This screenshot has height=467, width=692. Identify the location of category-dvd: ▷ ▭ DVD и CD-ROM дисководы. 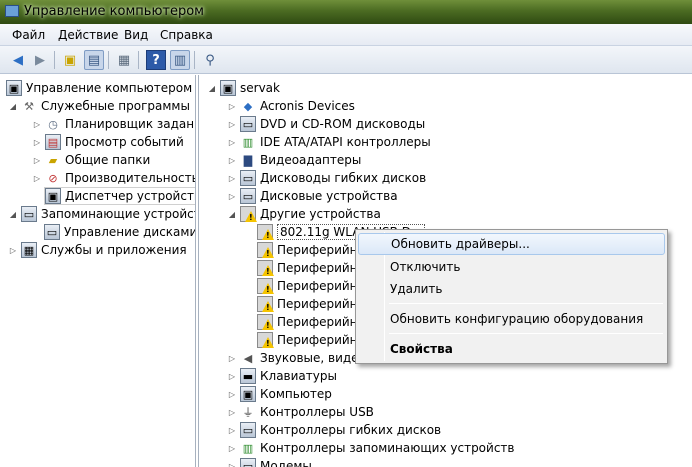
(326, 124).